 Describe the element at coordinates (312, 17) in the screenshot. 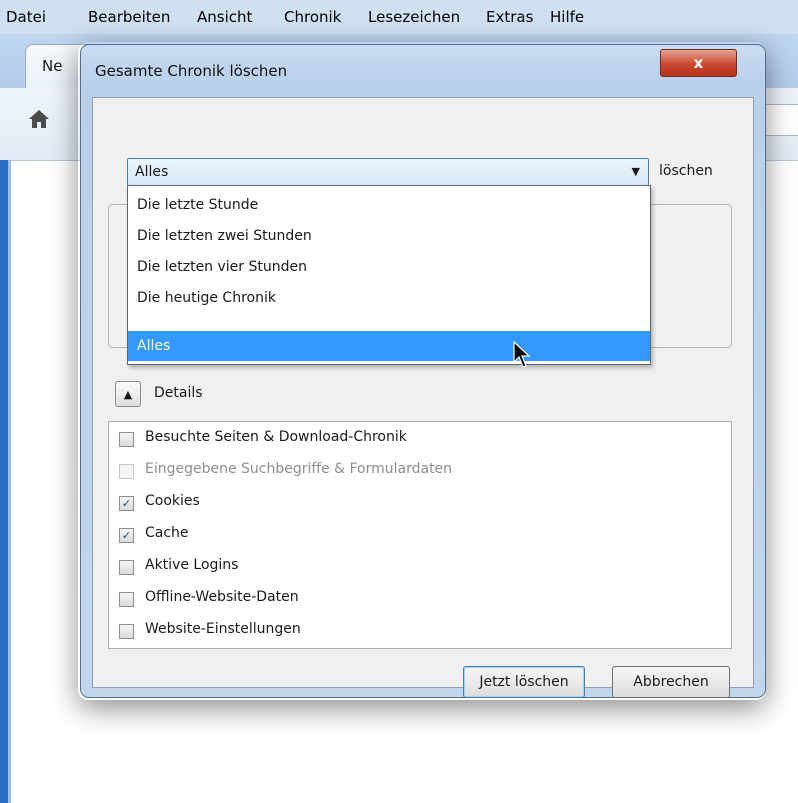

I see `menu-chronik: Chronik` at that location.